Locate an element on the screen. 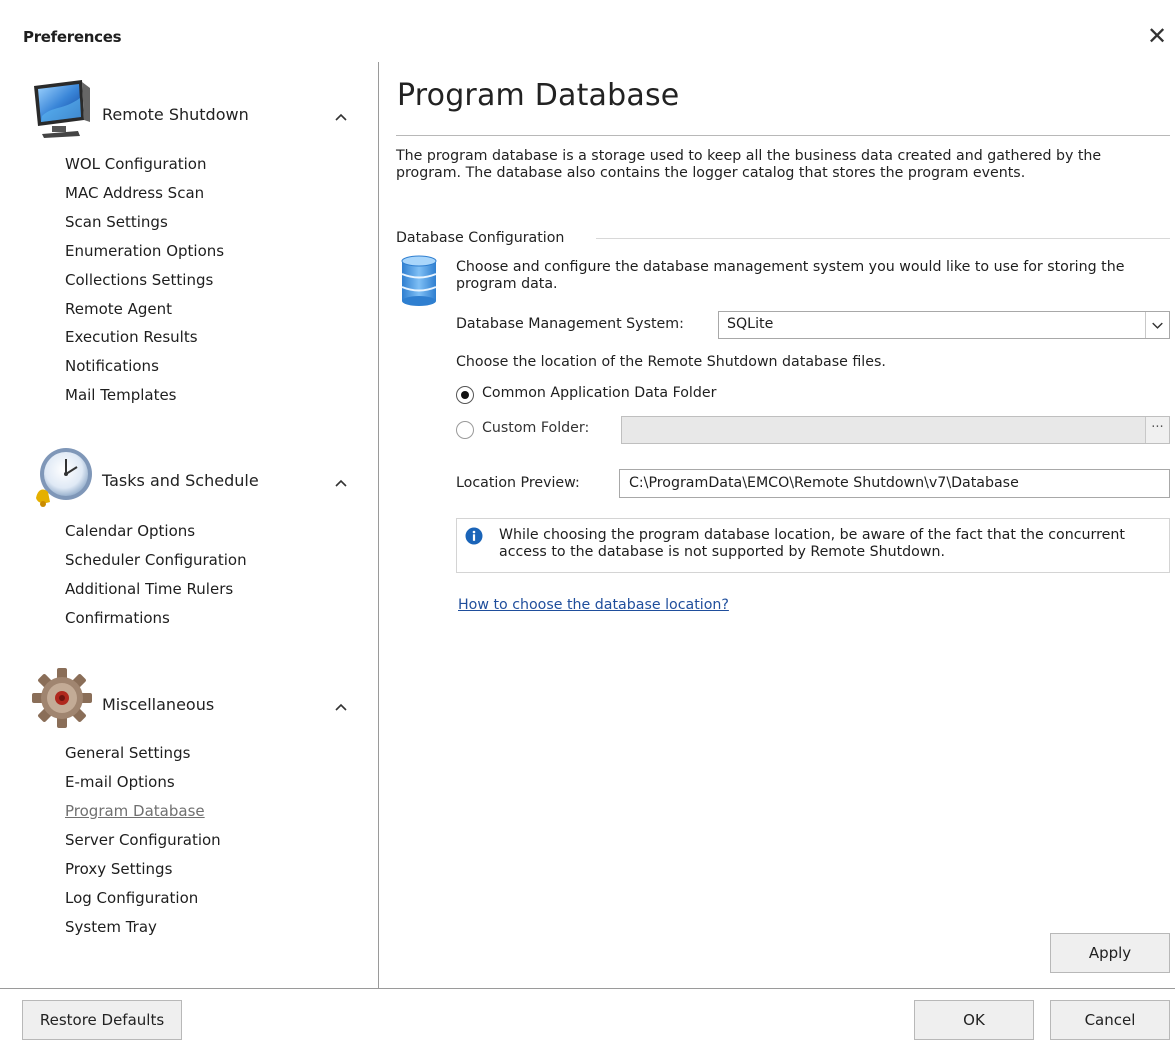 The width and height of the screenshot is (1175, 1052). restore-defaults-button: Restore Defaults is located at coordinates (102, 1020).